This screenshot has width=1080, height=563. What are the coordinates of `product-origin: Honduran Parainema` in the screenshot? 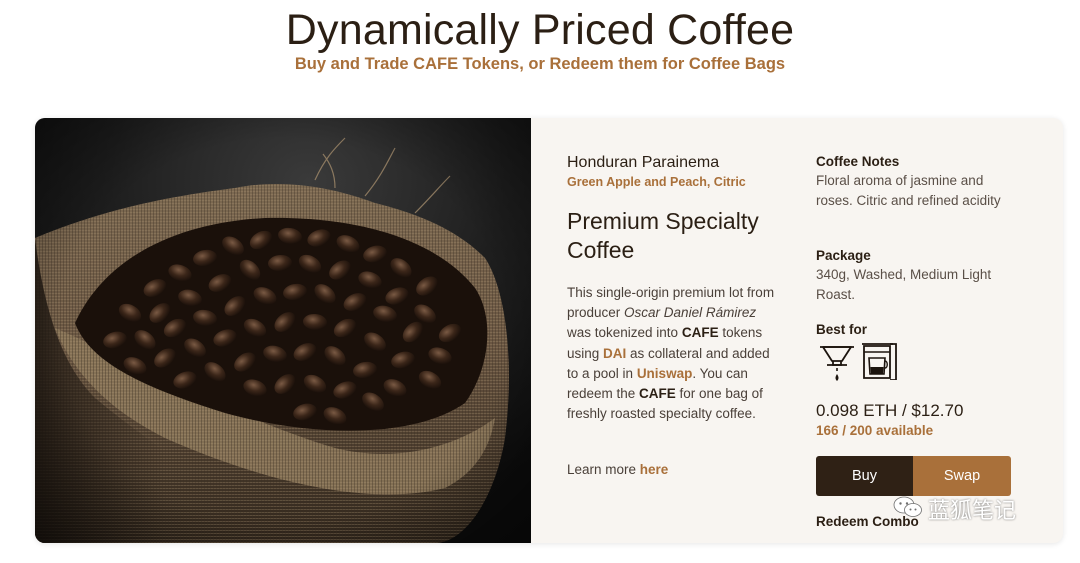 It's located at (643, 162).